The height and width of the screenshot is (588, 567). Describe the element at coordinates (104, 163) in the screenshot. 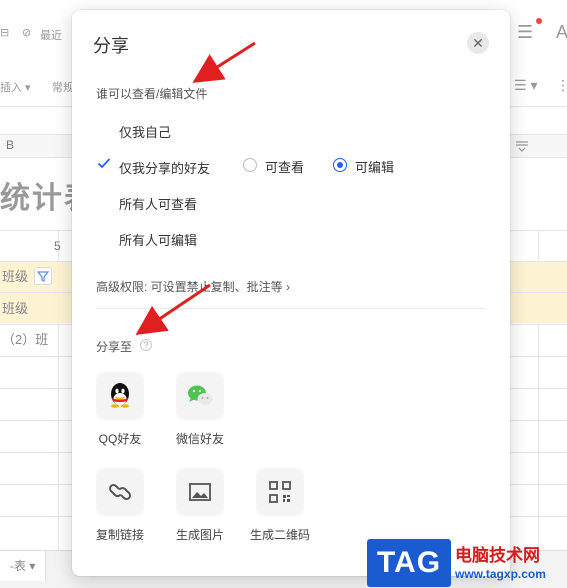

I see `check-icon` at that location.